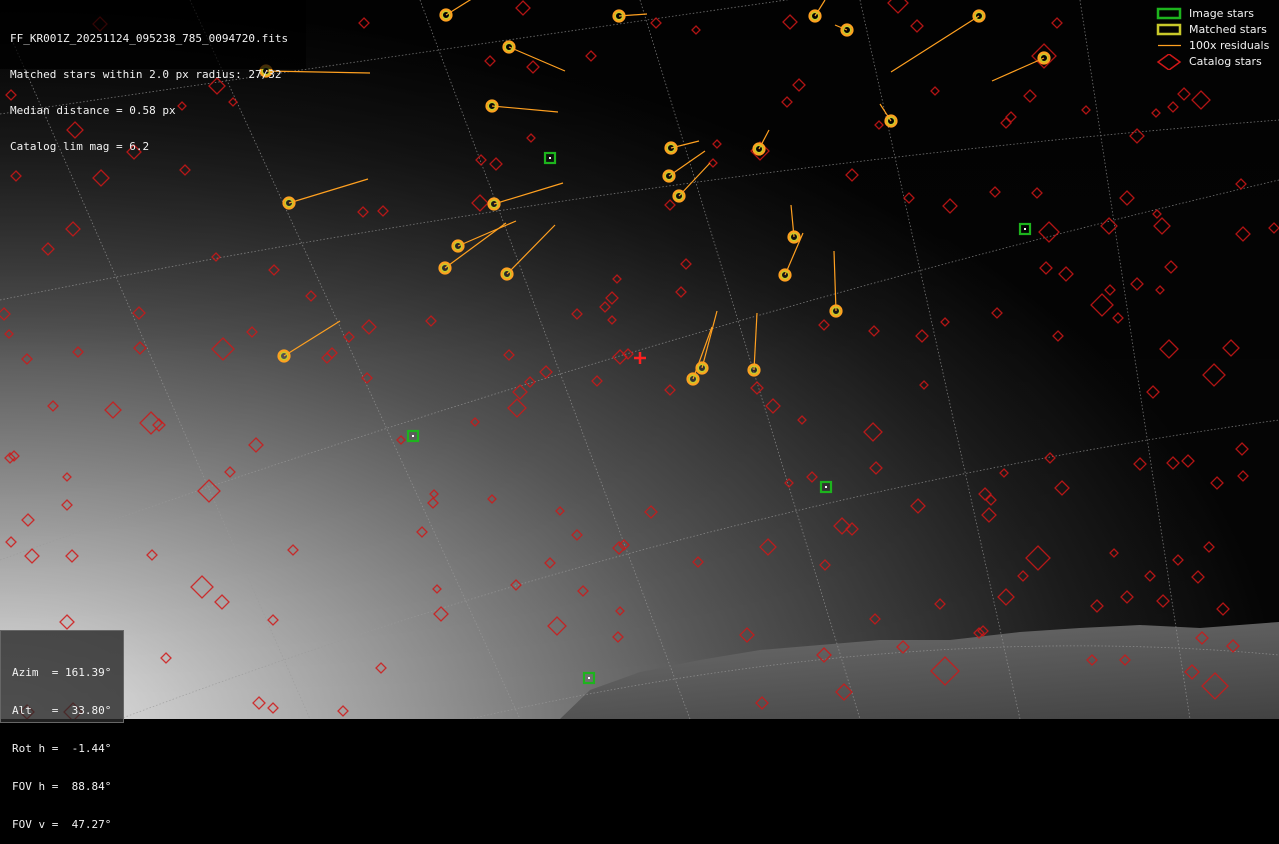  Describe the element at coordinates (1169, 45) in the screenshot. I see `residual-swatch-icon` at that location.